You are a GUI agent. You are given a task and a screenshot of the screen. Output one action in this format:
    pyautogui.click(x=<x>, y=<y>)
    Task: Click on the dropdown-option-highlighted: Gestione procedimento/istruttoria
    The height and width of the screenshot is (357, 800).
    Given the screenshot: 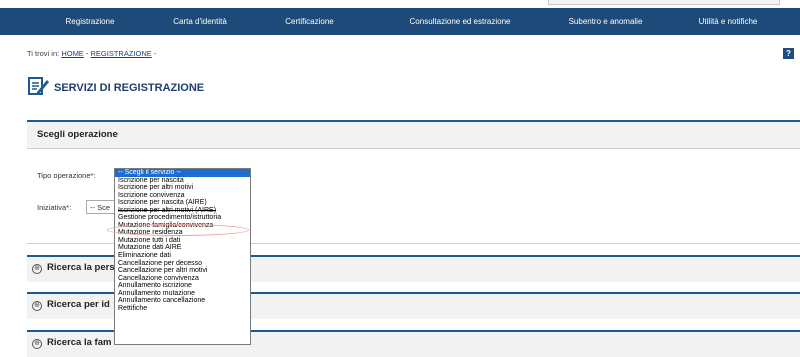 What is the action you would take?
    pyautogui.click(x=182, y=218)
    